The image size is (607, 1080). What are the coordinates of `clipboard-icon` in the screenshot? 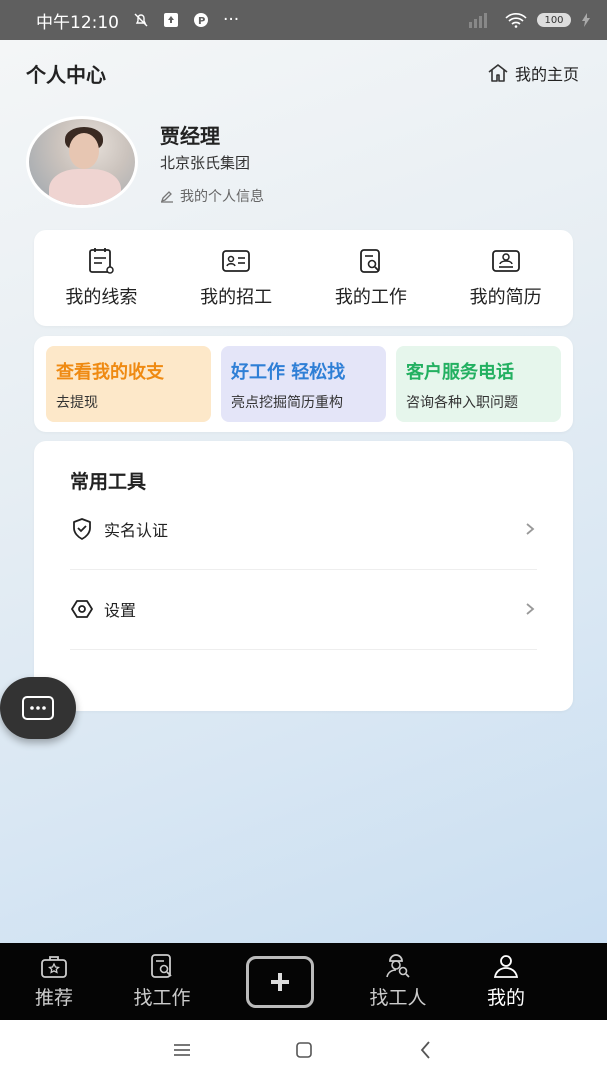 It's located at (102, 261).